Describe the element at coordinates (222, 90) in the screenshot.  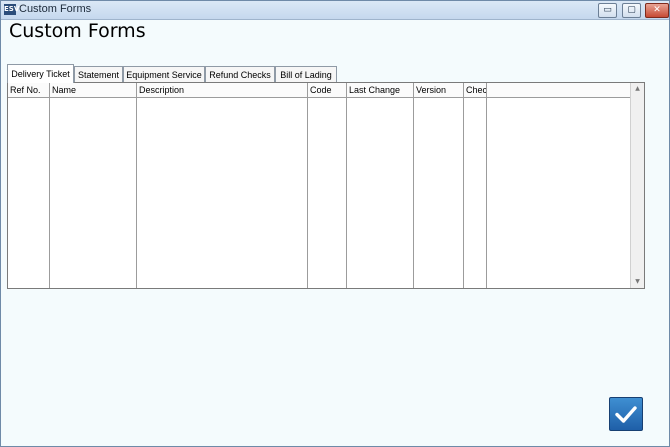
I see `column-header: Description` at that location.